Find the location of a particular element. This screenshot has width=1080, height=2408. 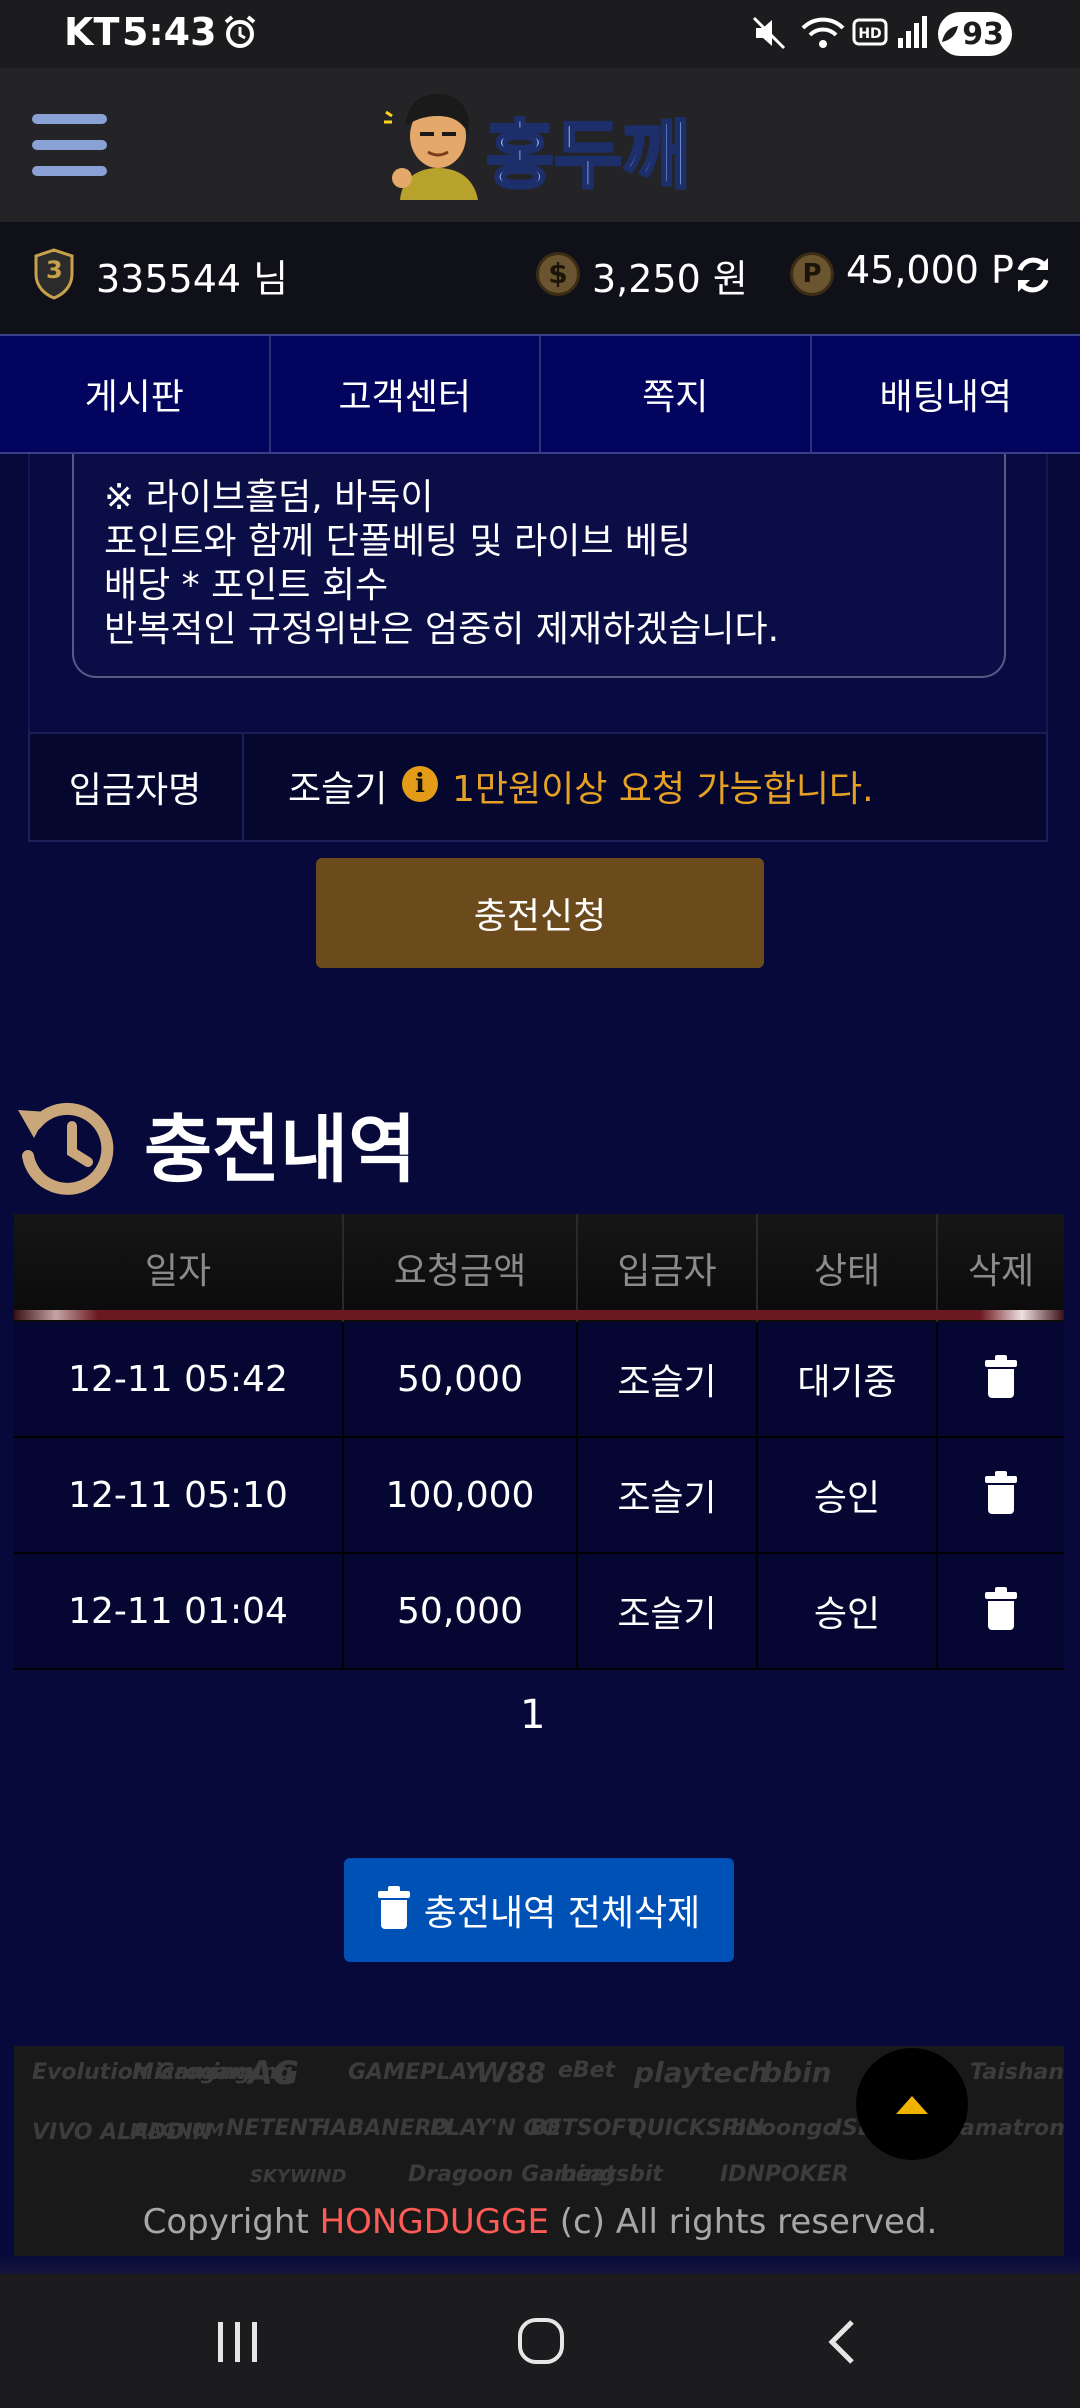

minimum-amount-note: 1만원이상 요청 가능합니다. is located at coordinates (663, 789).